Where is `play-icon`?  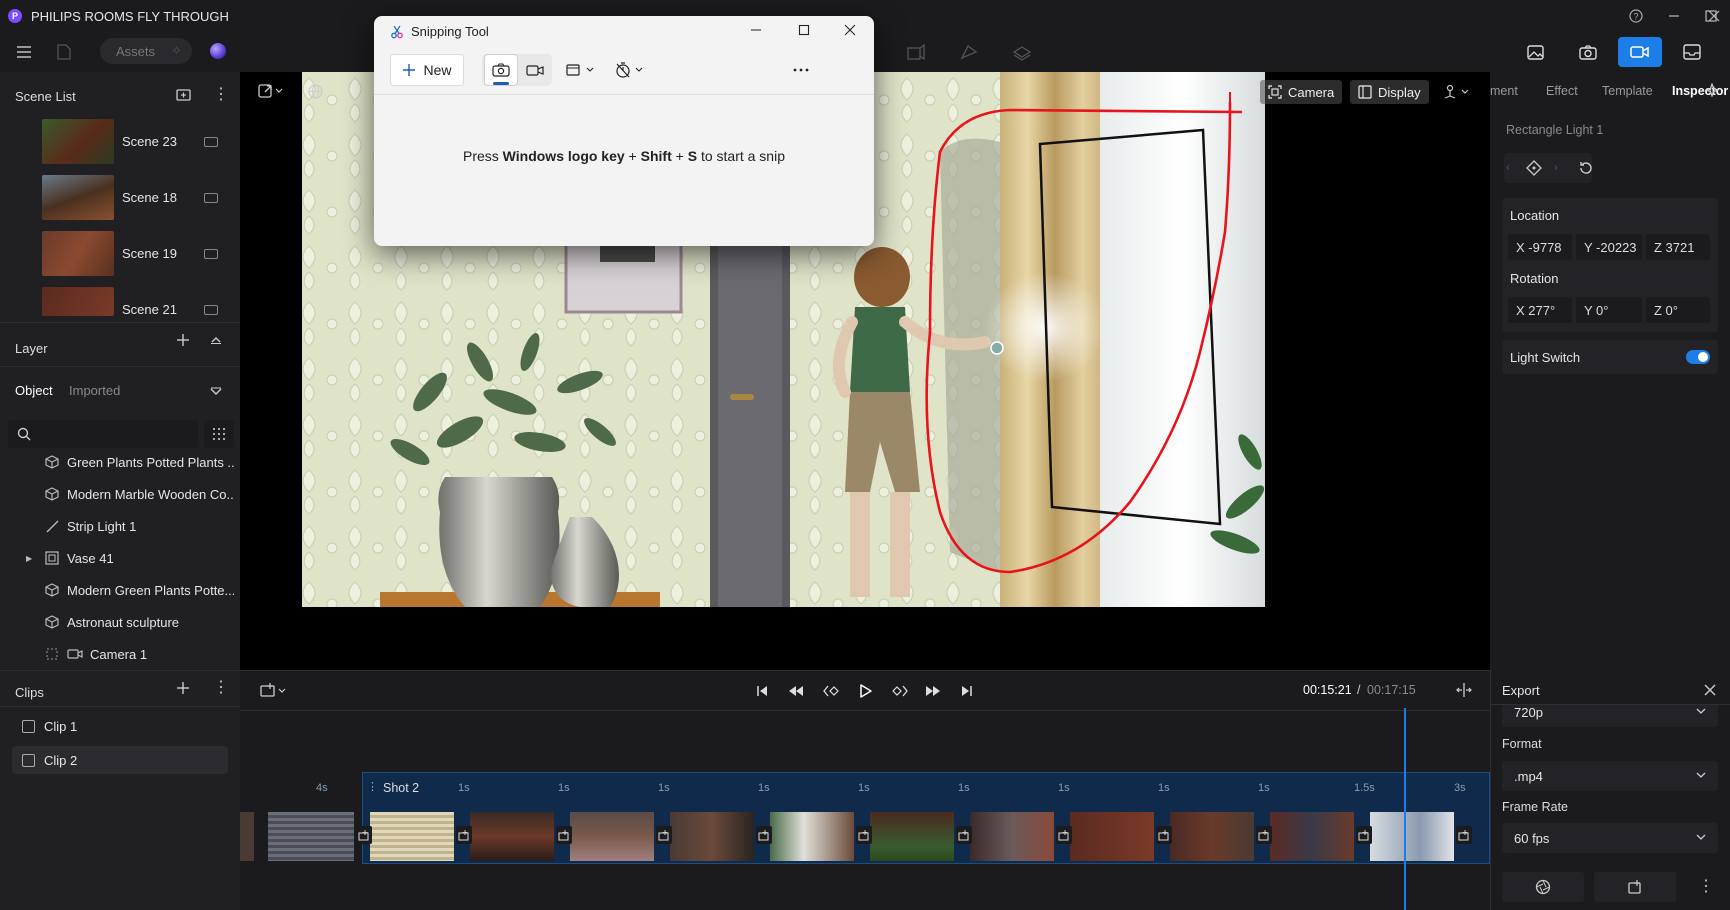
play-icon is located at coordinates (866, 691).